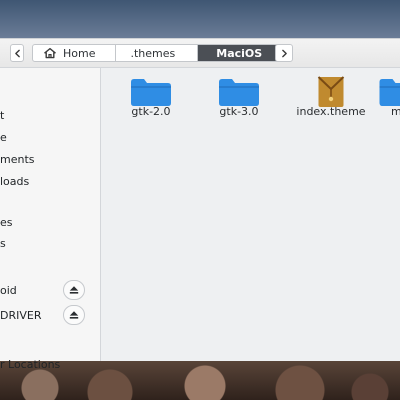 The width and height of the screenshot is (400, 400). I want to click on sidebar-item-recent: t, so click(50, 115).